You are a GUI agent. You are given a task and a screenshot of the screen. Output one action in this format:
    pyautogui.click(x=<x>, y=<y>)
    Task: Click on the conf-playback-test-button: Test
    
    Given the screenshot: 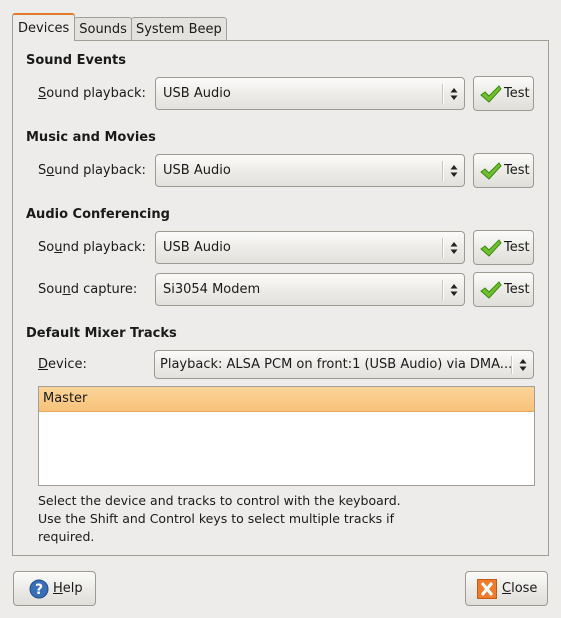 What is the action you would take?
    pyautogui.click(x=503, y=247)
    